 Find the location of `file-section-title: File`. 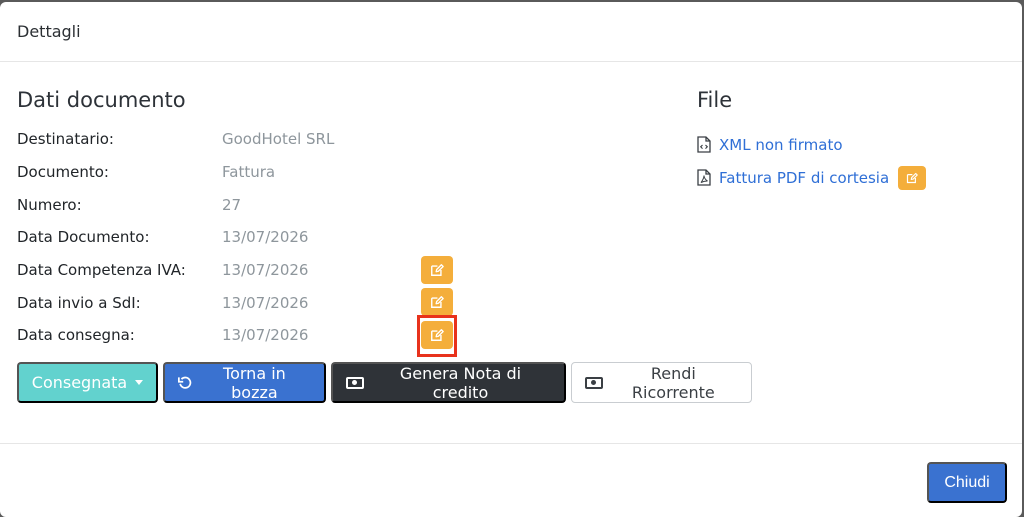

file-section-title: File is located at coordinates (715, 100).